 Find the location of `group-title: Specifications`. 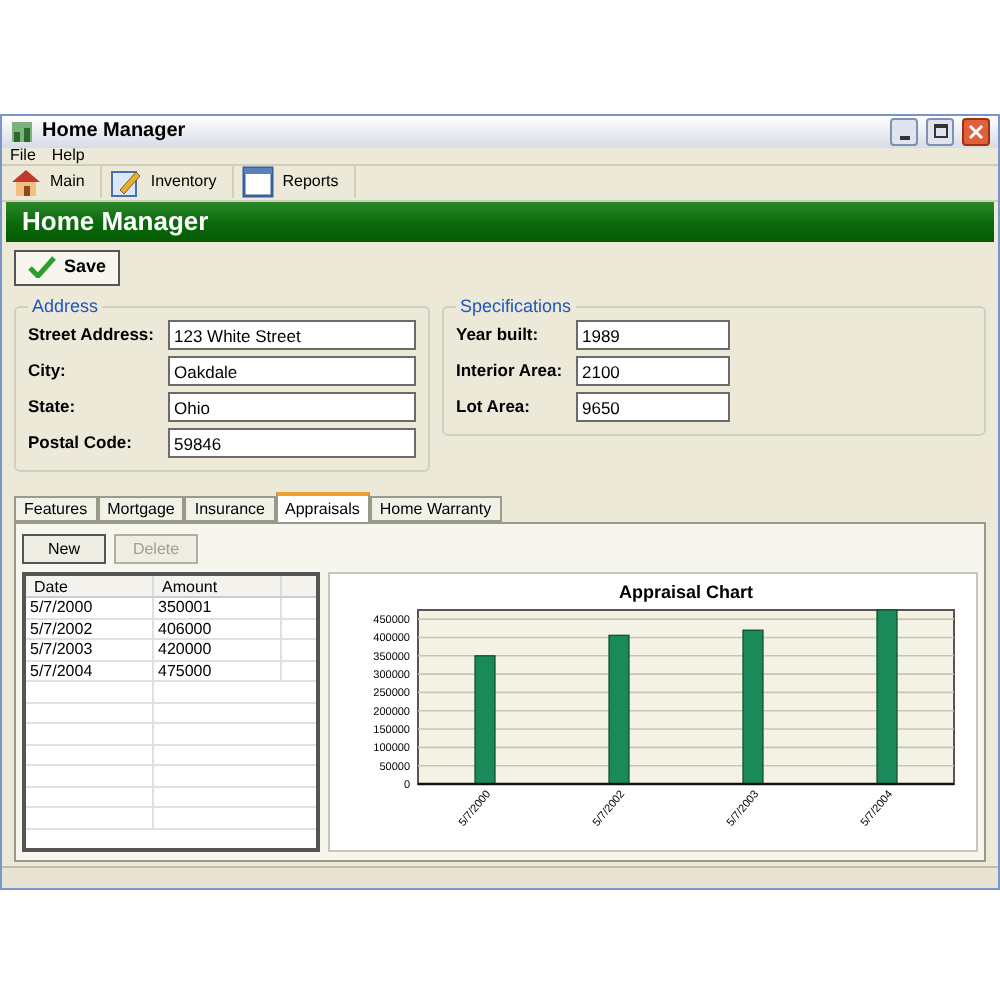

group-title: Specifications is located at coordinates (516, 306).